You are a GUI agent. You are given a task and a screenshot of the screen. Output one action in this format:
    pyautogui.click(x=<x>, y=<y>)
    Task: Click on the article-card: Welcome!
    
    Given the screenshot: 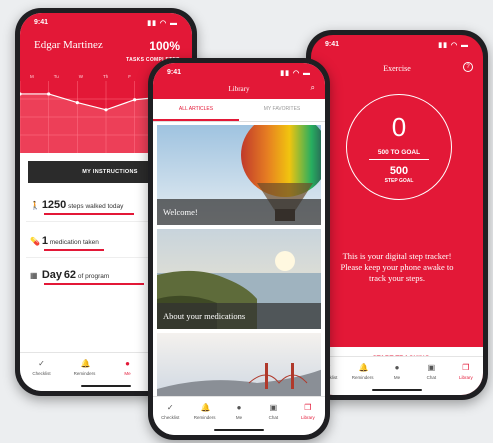 What is the action you would take?
    pyautogui.click(x=239, y=175)
    